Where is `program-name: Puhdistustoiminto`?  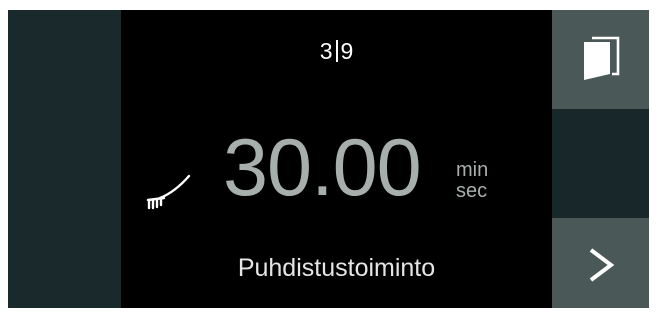
program-name: Puhdistustoiminto is located at coordinates (336, 268).